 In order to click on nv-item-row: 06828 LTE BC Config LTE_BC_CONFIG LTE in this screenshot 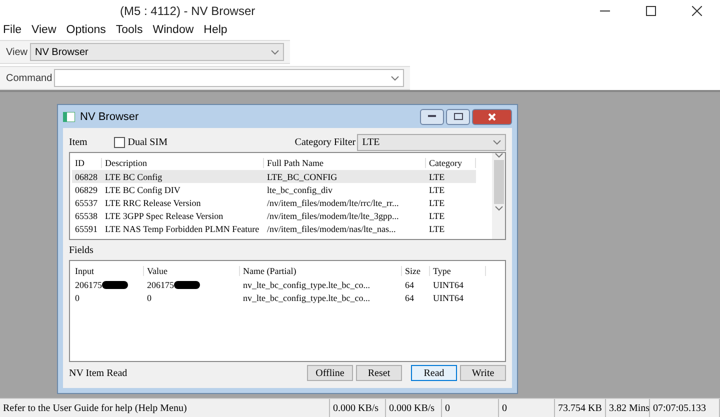, I will do `click(274, 176)`.